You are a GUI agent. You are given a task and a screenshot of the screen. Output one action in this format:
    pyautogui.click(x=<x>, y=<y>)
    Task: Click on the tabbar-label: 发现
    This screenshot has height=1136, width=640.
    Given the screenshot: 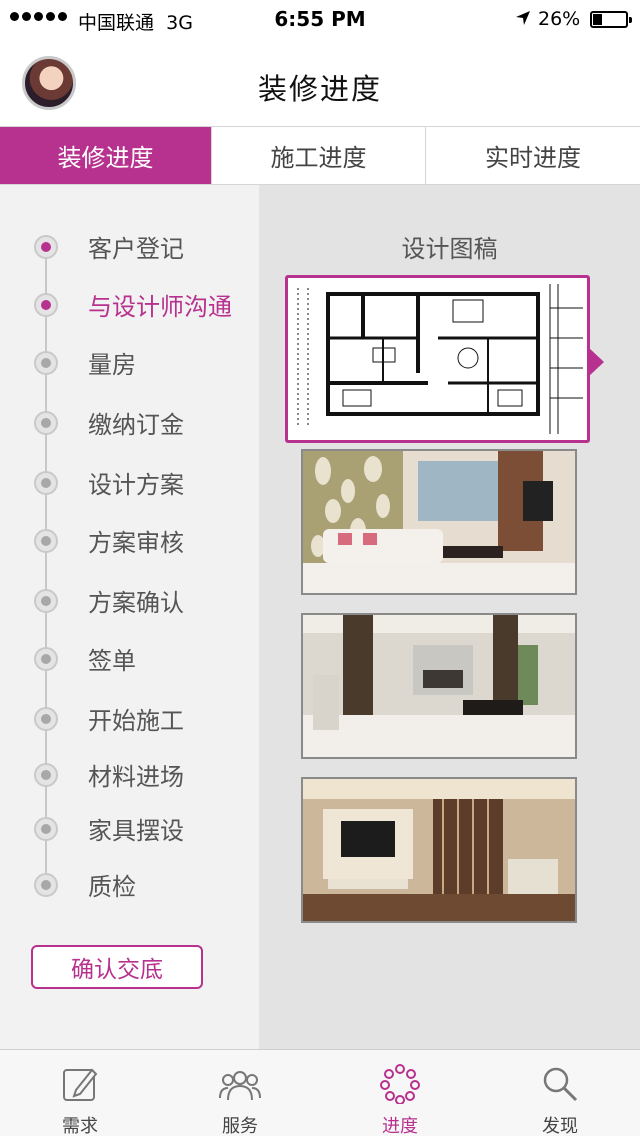 What is the action you would take?
    pyautogui.click(x=560, y=1126)
    